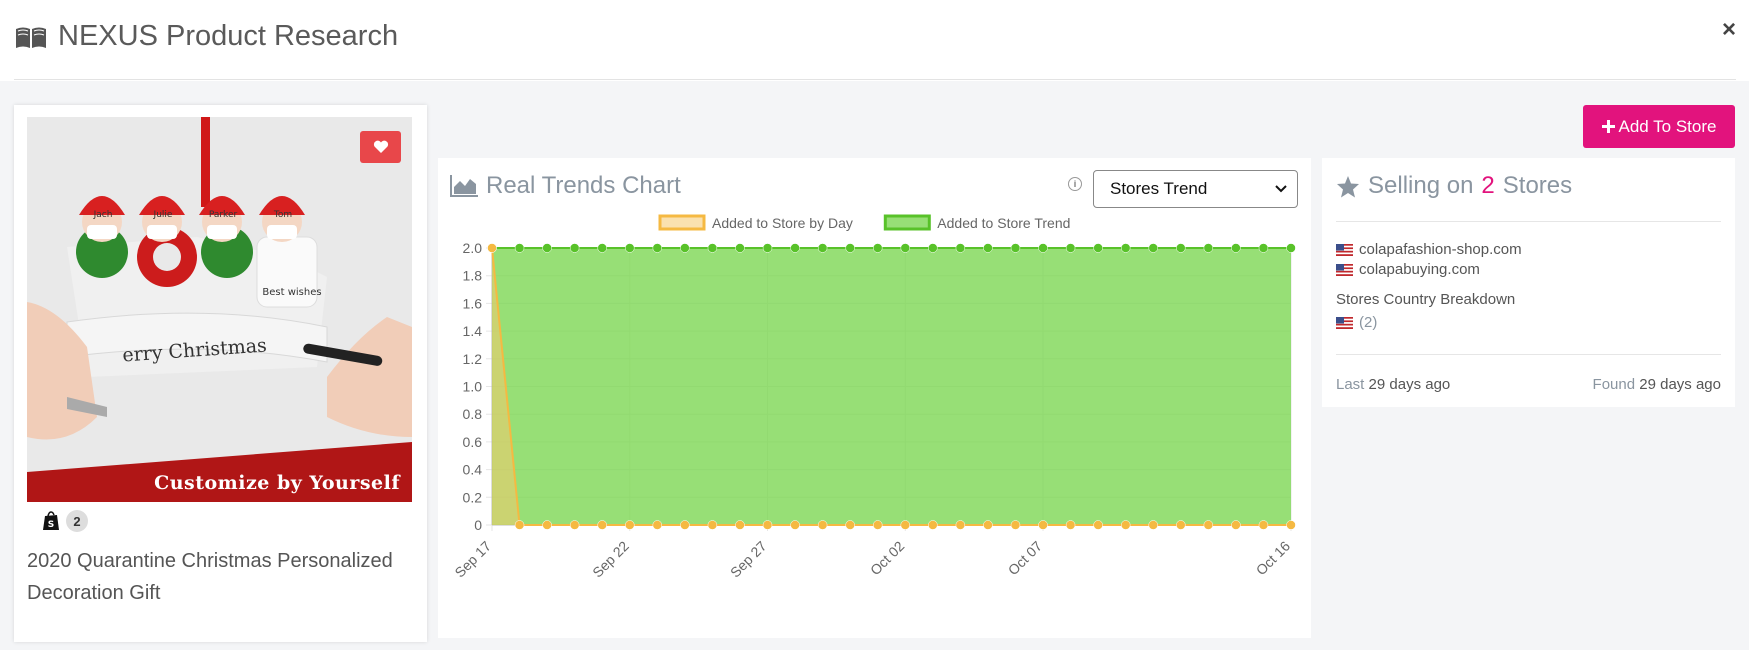 The width and height of the screenshot is (1749, 650). What do you see at coordinates (1393, 384) in the screenshot?
I see `last-seen: Last 29 days ago` at bounding box center [1393, 384].